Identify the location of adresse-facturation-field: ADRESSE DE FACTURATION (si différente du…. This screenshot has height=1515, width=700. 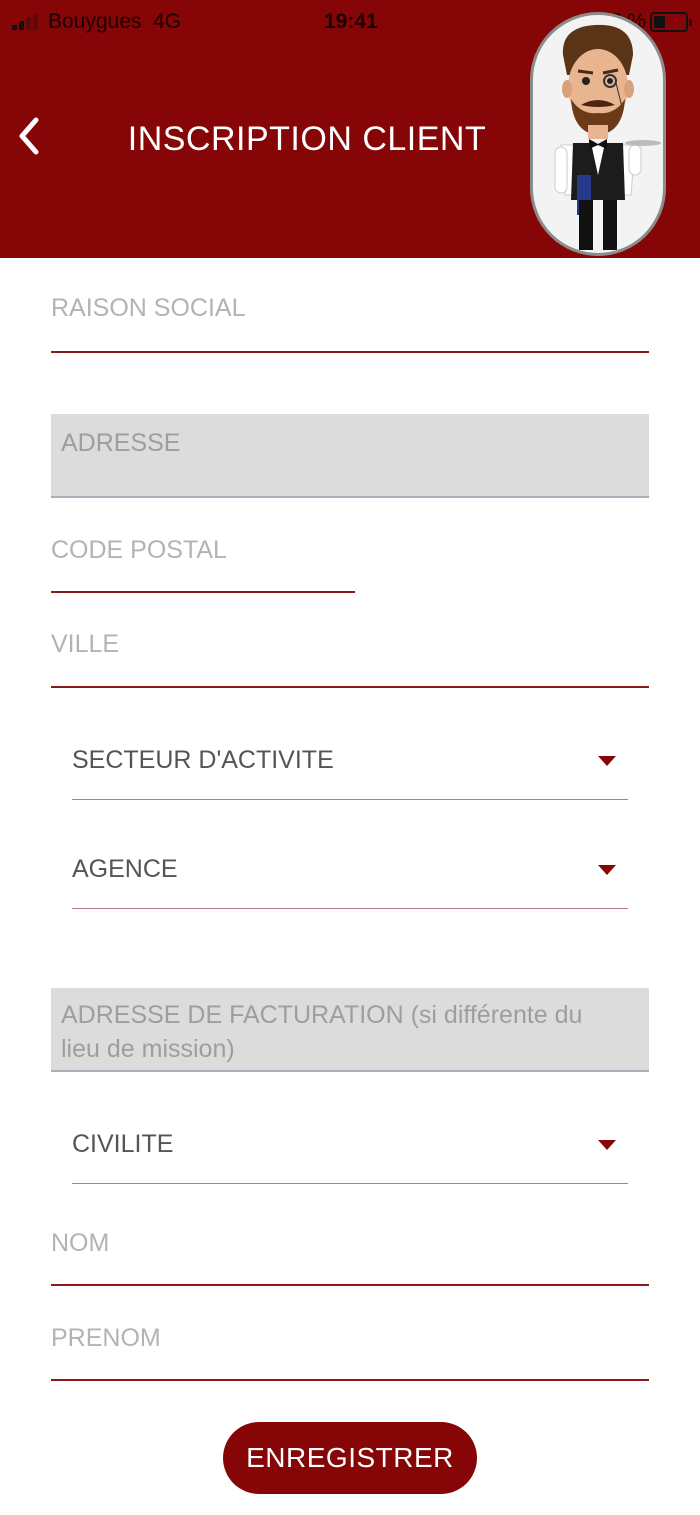
(350, 1030).